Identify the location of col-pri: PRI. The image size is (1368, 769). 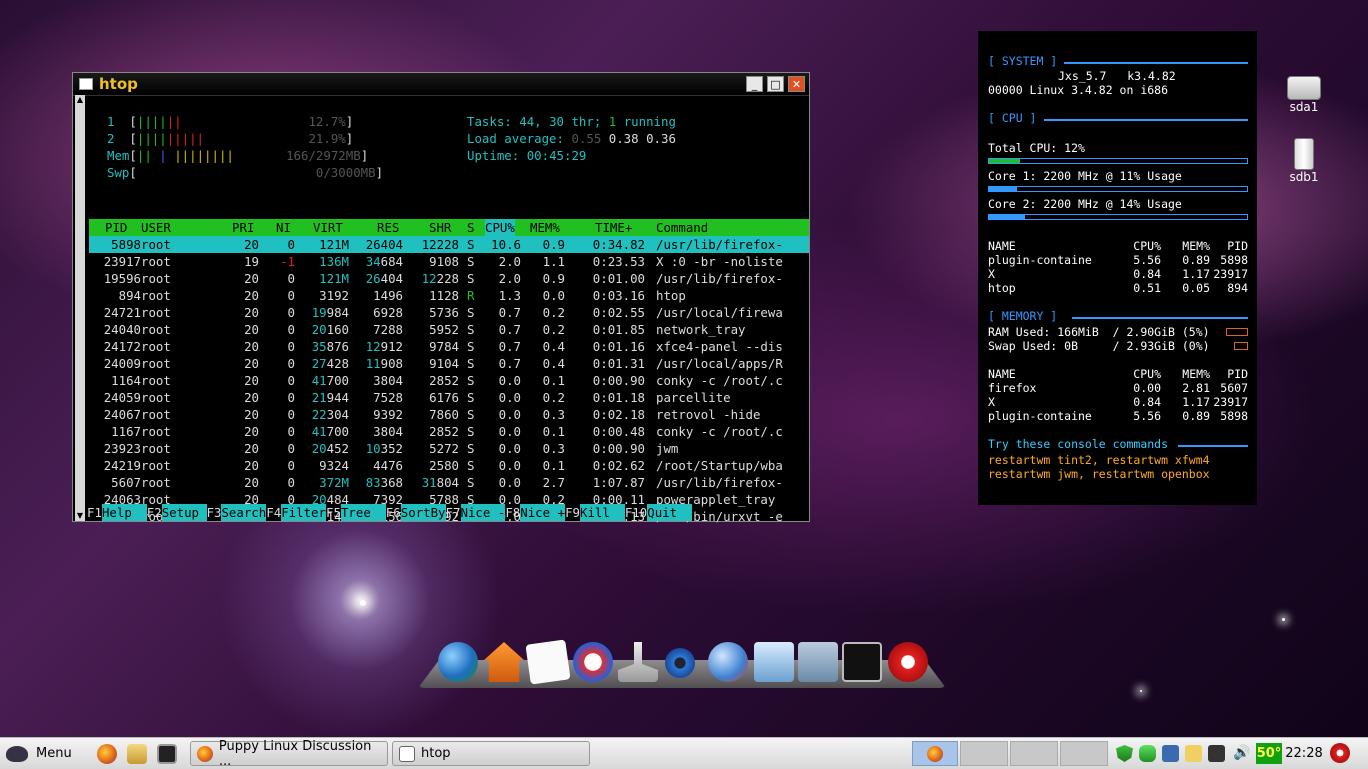
(243, 227).